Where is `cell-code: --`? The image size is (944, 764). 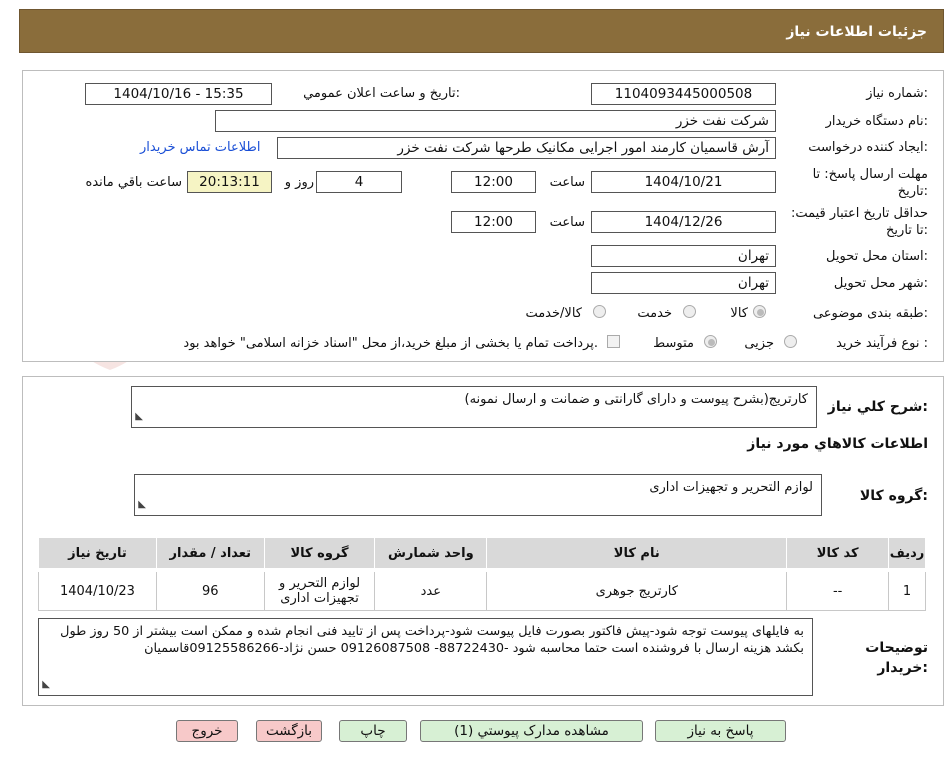
cell-code: -- is located at coordinates (838, 590).